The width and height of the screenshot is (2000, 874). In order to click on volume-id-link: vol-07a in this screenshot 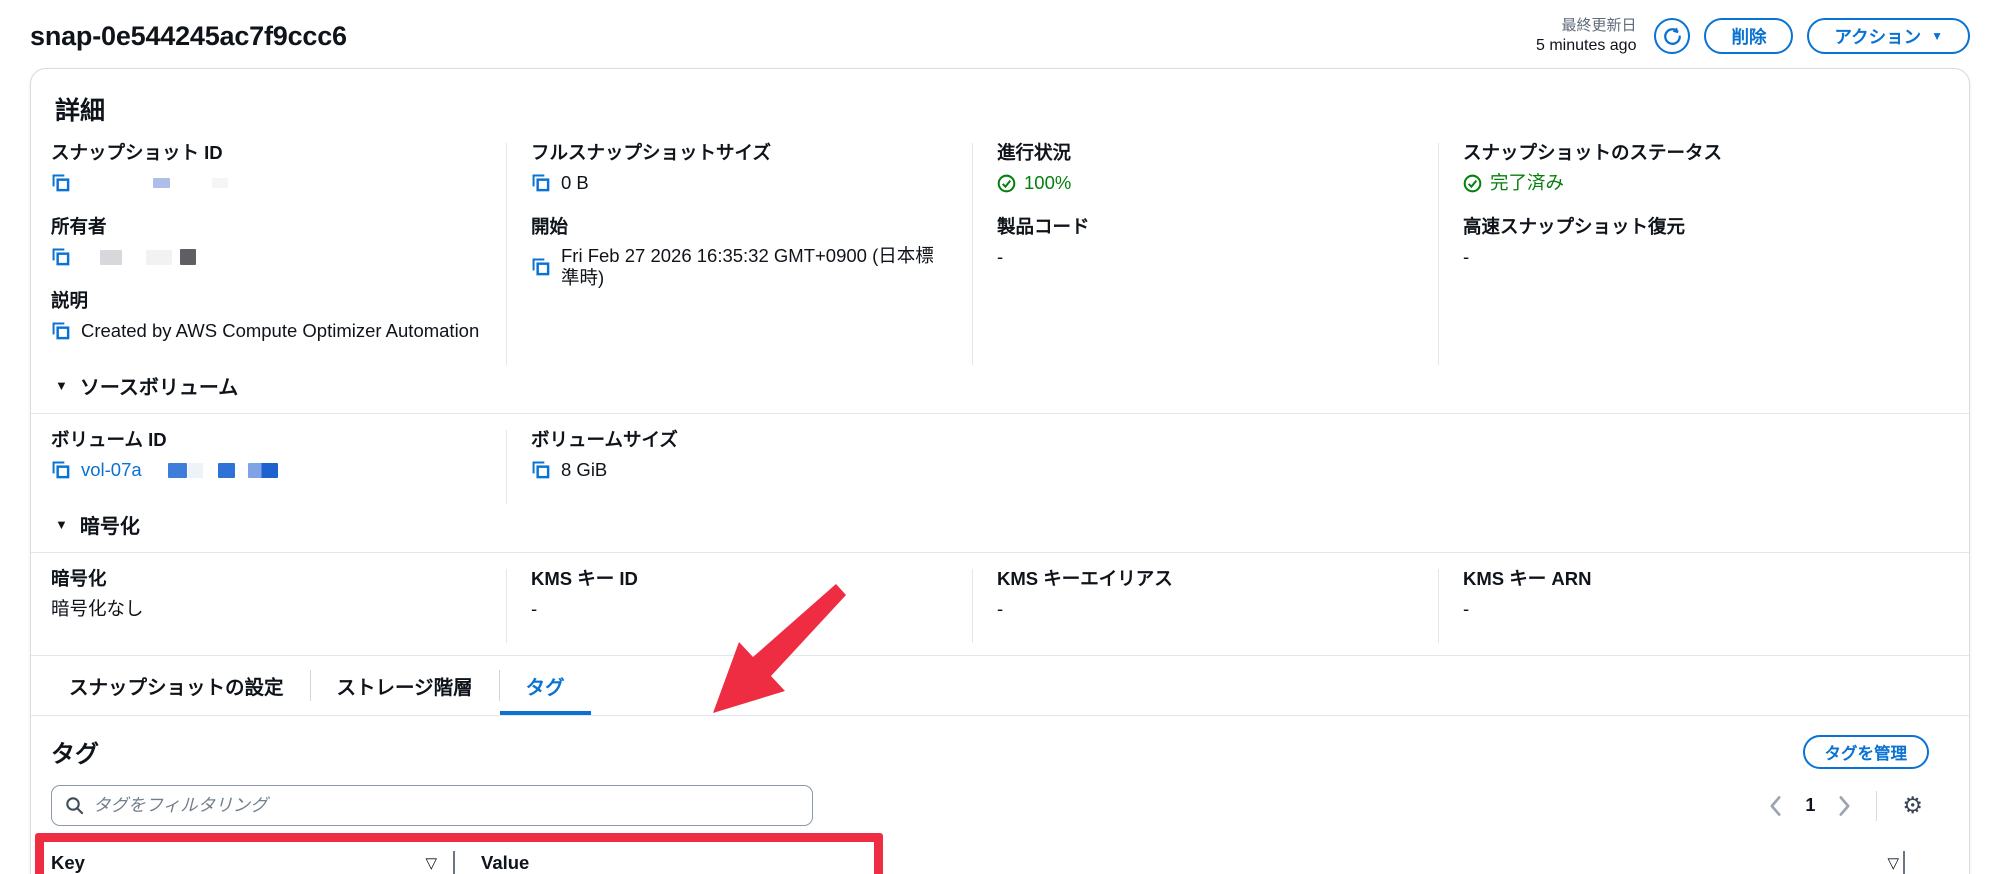, I will do `click(111, 470)`.